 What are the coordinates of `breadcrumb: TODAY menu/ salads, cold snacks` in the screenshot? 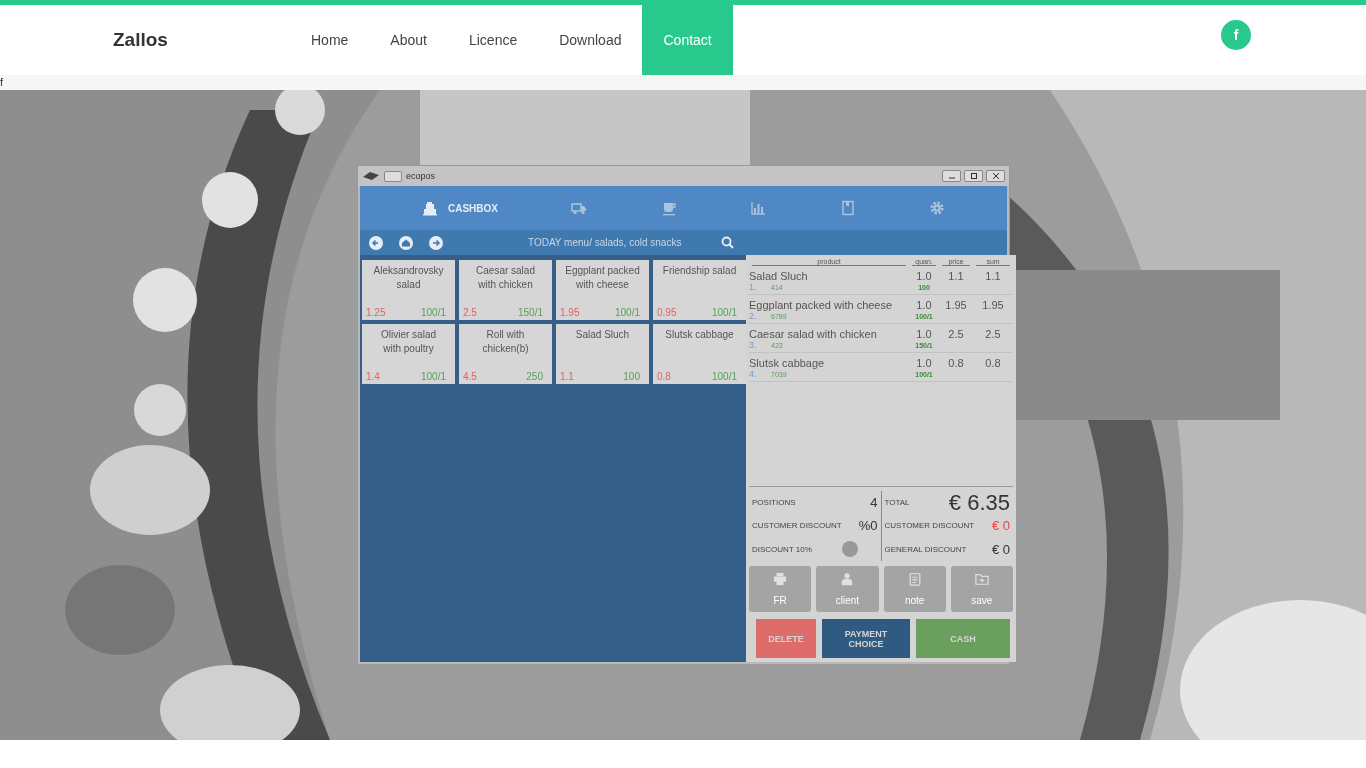 It's located at (605, 242).